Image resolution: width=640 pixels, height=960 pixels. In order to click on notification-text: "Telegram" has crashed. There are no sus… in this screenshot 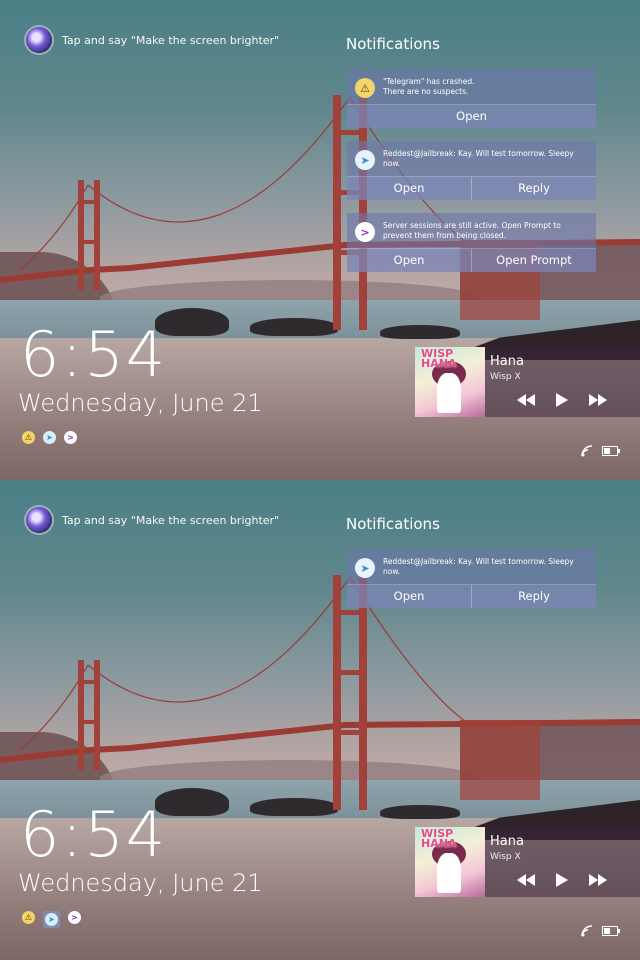, I will do `click(429, 86)`.